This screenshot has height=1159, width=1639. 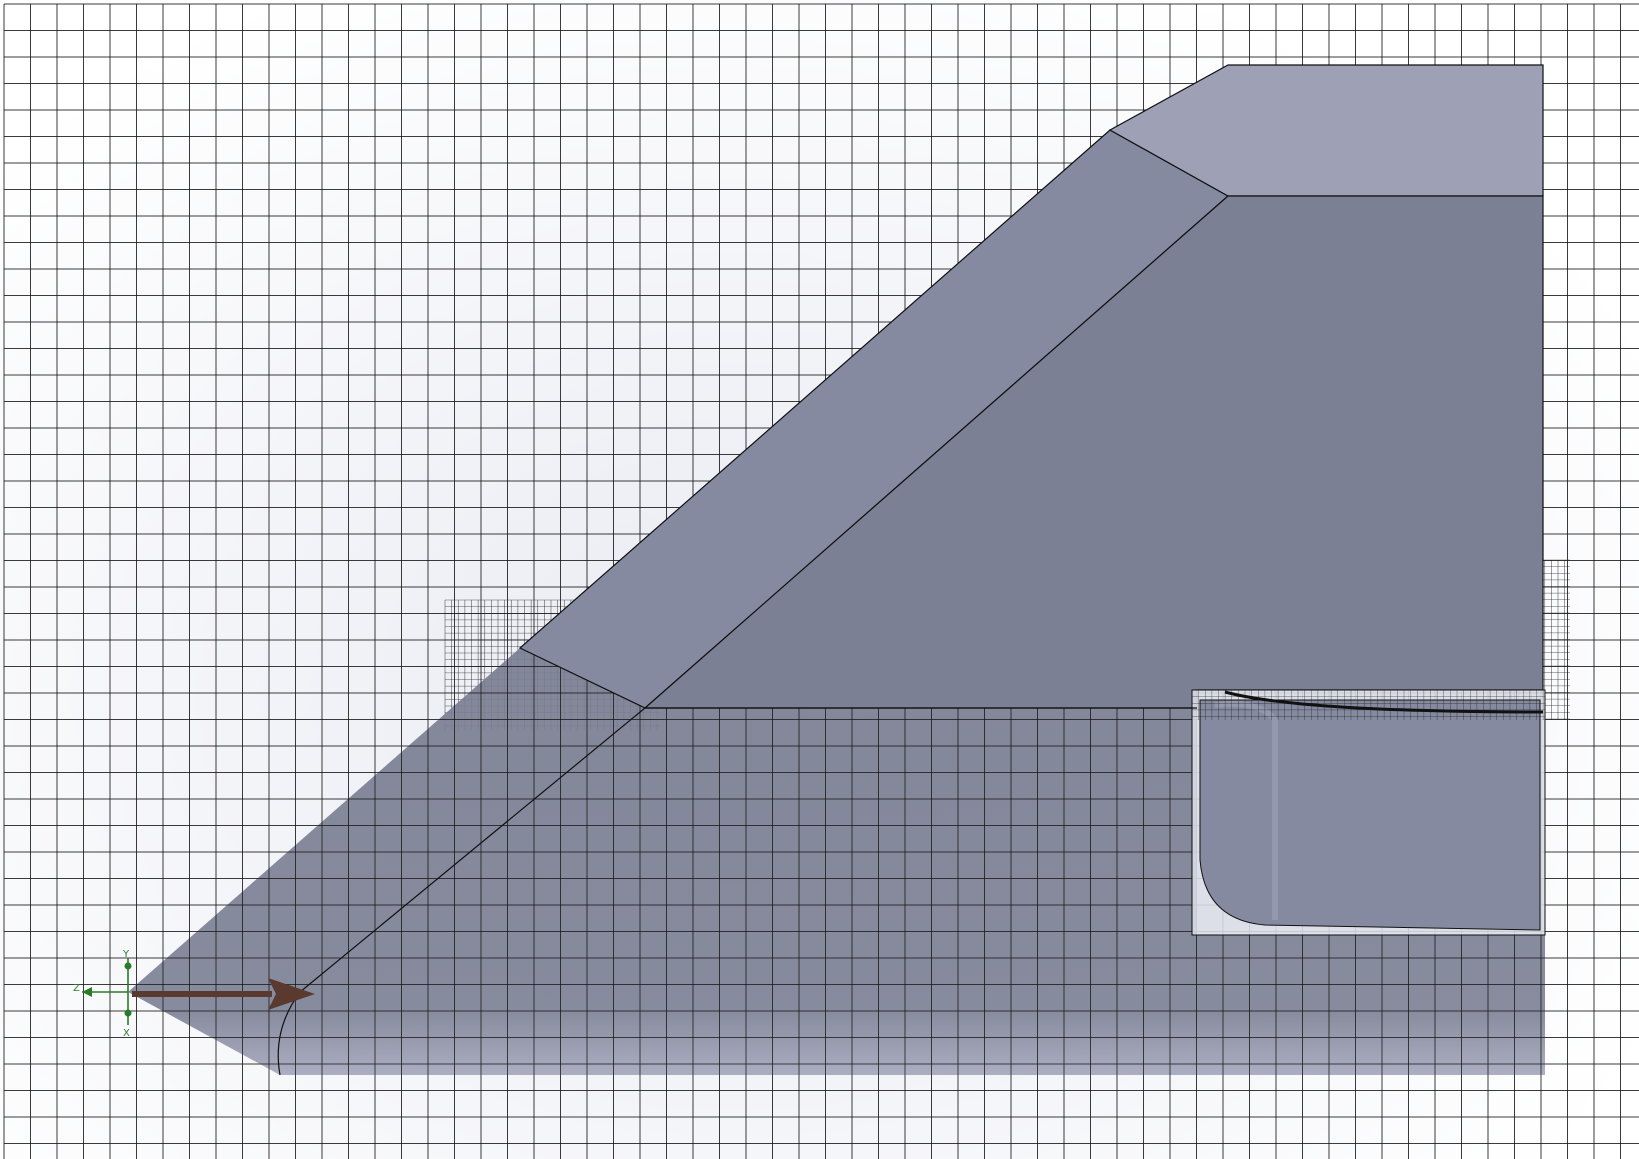 I want to click on z-axis-label: Z, so click(x=76, y=988).